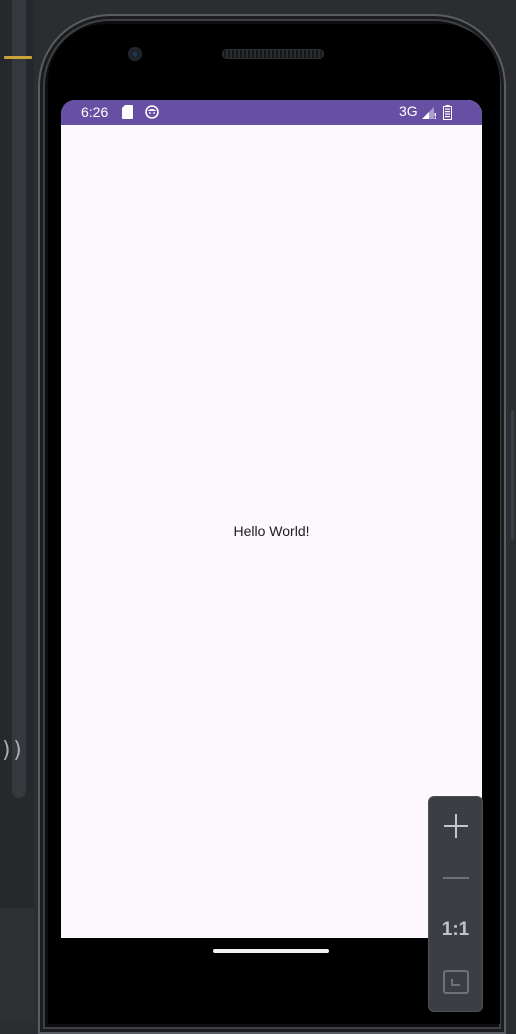  I want to click on actual-size-button: 1:1, so click(455, 930).